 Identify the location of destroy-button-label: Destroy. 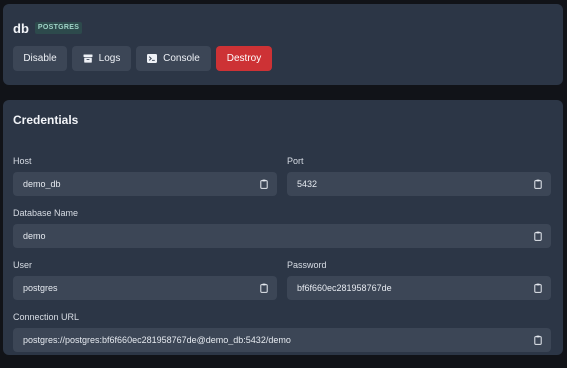
(244, 58).